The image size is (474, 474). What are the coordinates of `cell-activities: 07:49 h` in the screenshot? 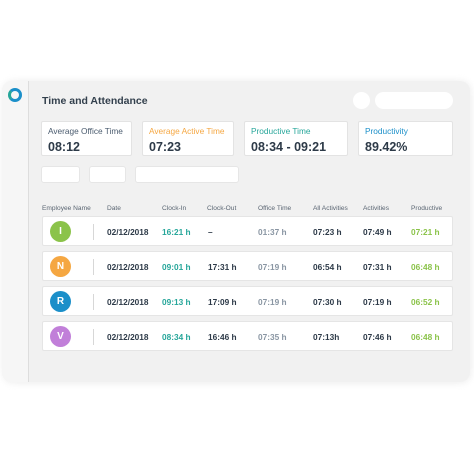 It's located at (377, 232).